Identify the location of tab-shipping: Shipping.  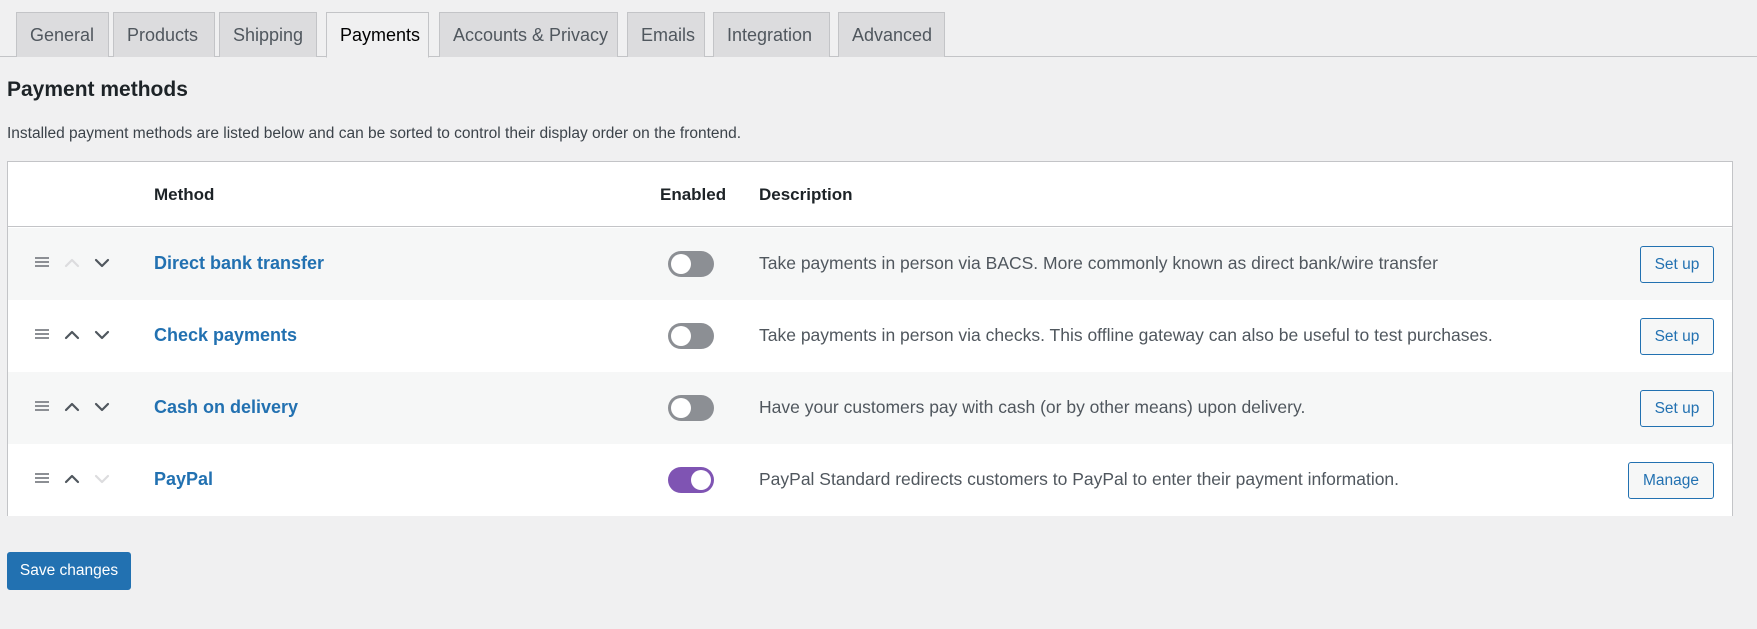
(268, 34).